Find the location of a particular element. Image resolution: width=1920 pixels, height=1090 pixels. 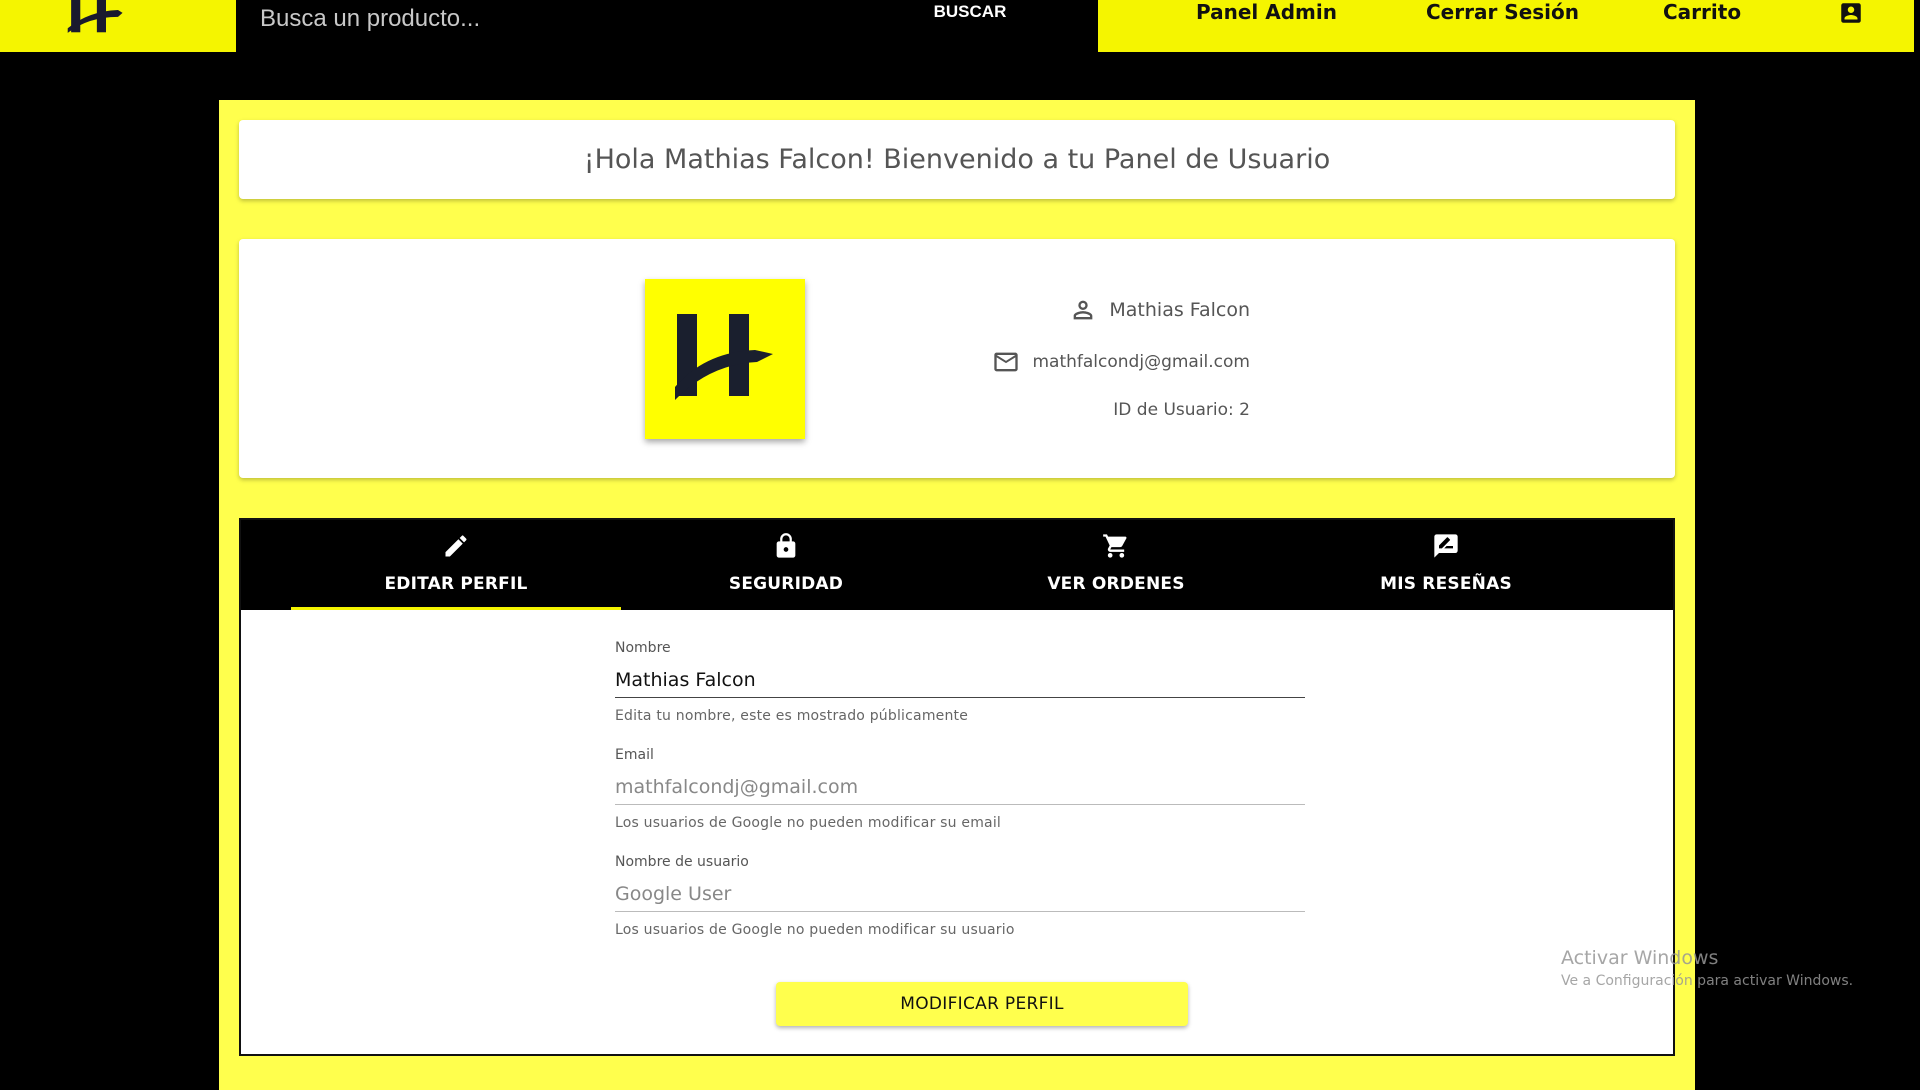

avatar is located at coordinates (725, 359).